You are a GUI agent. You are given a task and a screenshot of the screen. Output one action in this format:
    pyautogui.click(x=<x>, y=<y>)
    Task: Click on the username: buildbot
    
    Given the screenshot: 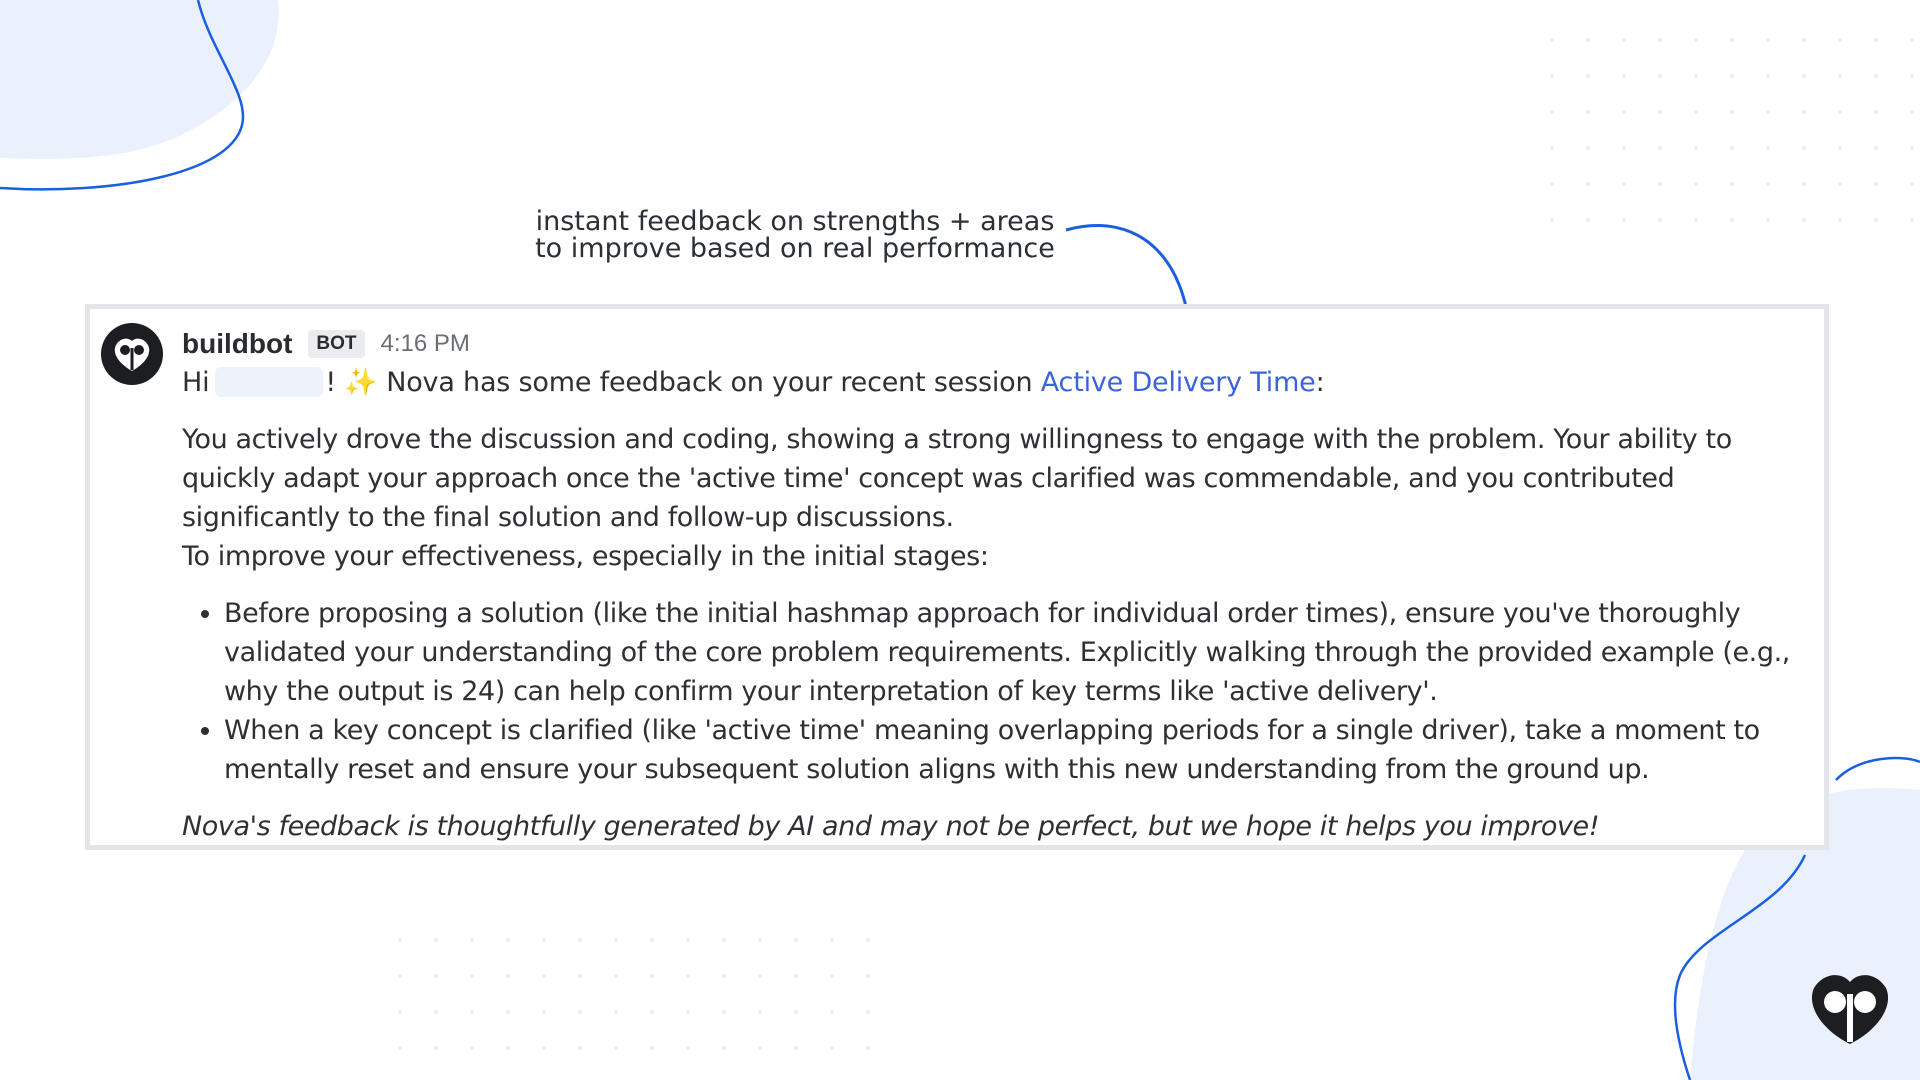 What is the action you would take?
    pyautogui.click(x=237, y=344)
    